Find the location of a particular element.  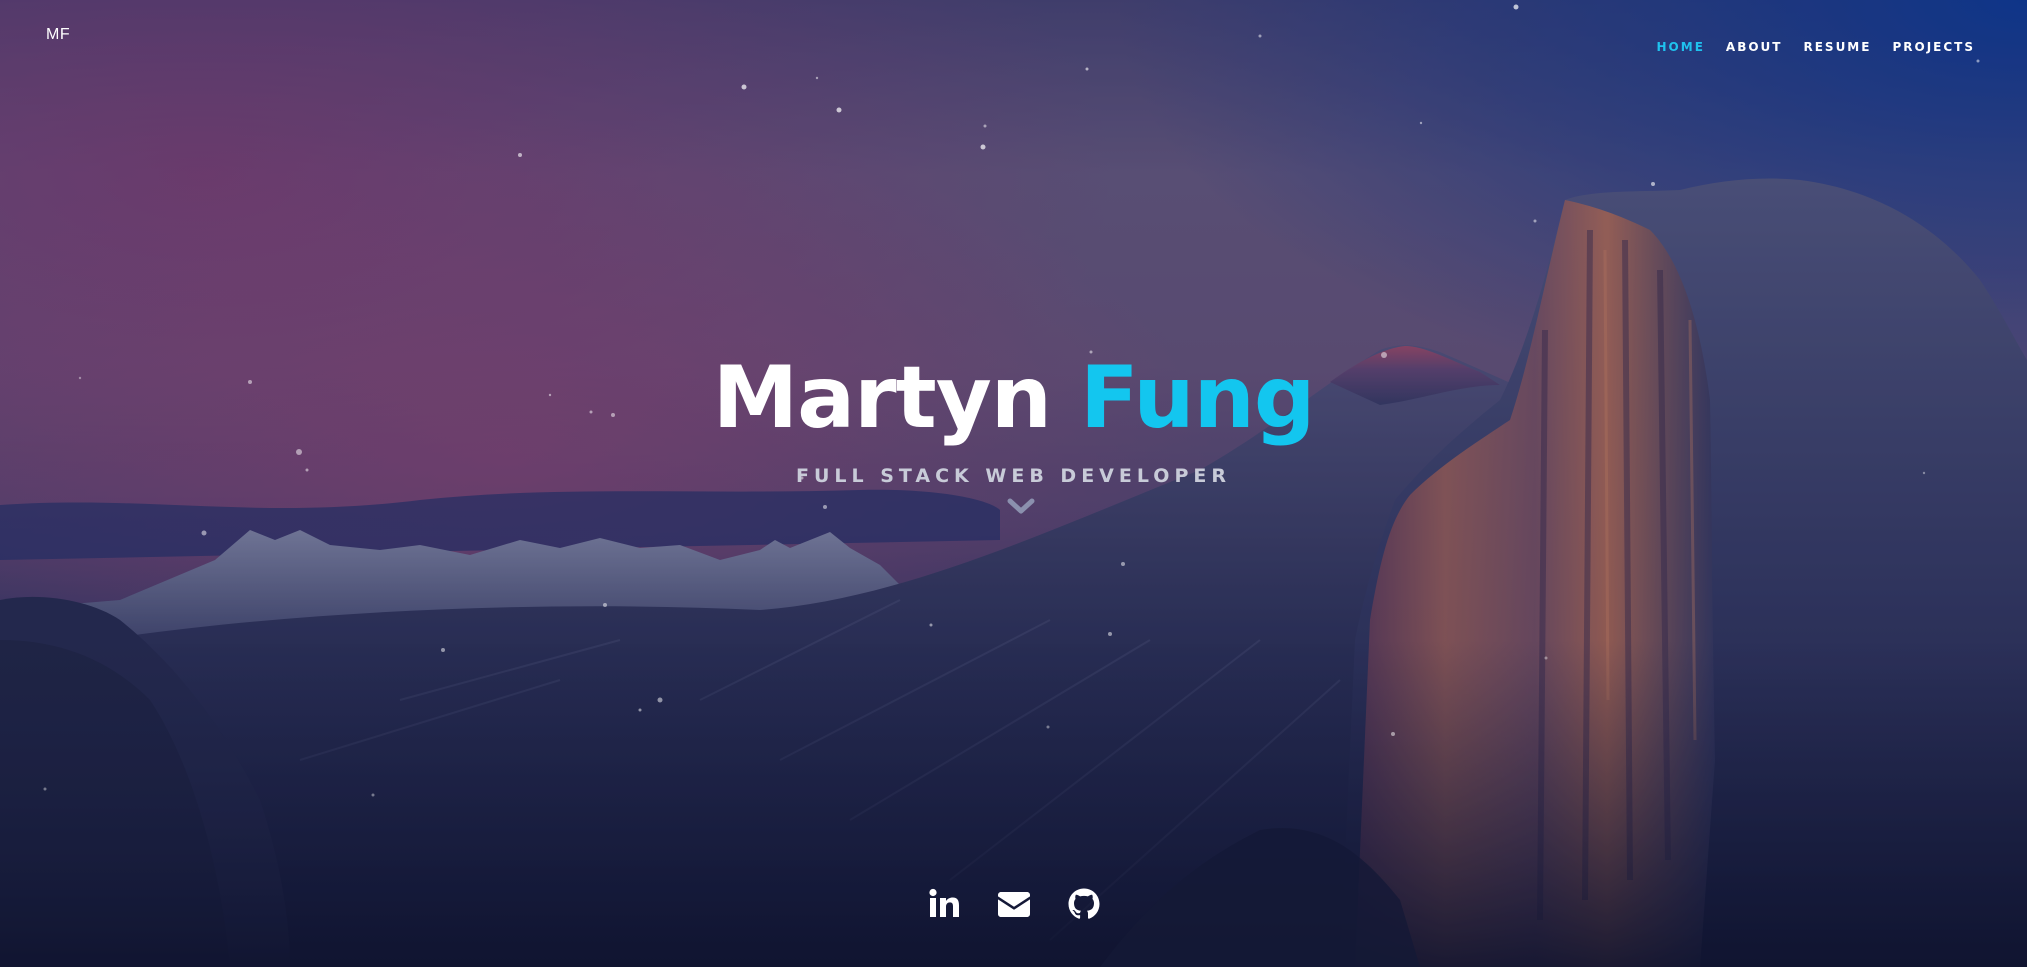

nav-item-projects: PROJECTS is located at coordinates (1933, 45).